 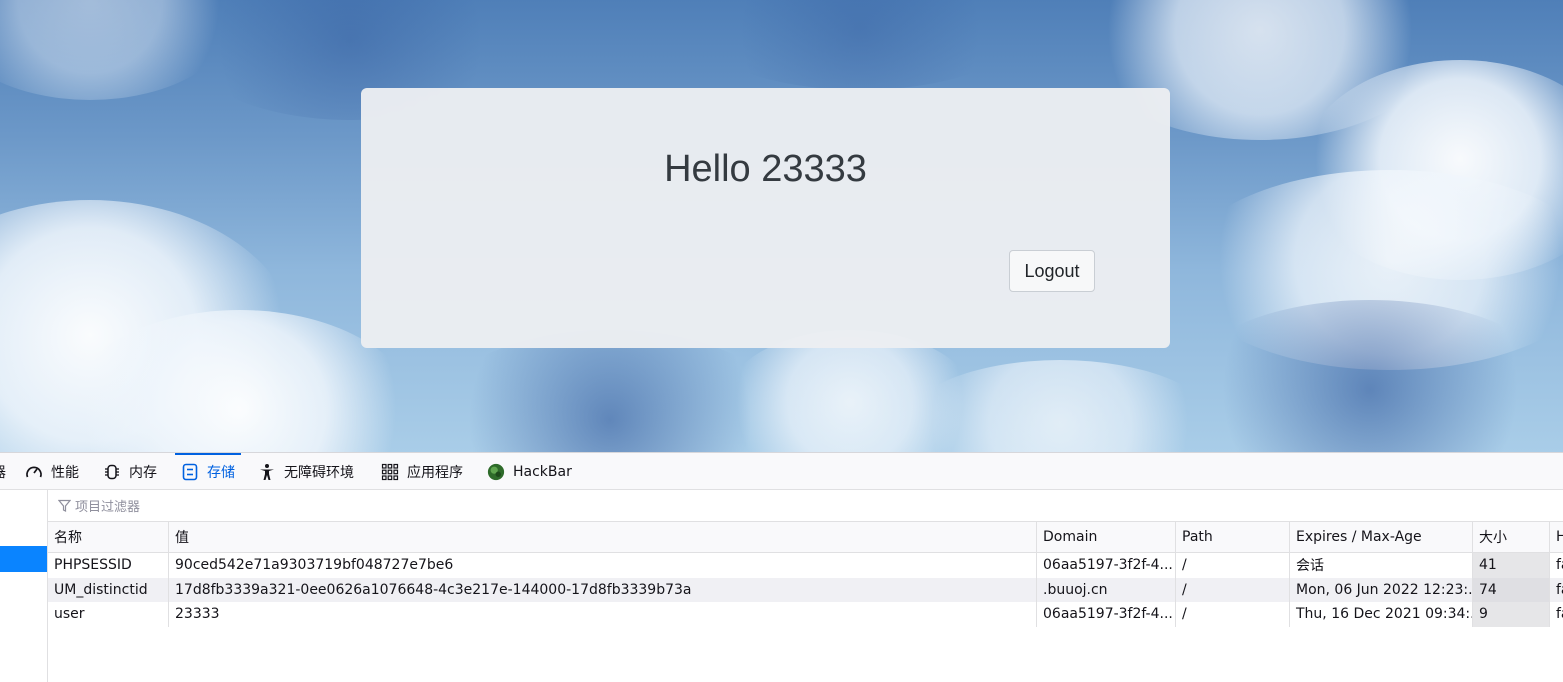 What do you see at coordinates (1510, 589) in the screenshot?
I see `cell-size: 74` at bounding box center [1510, 589].